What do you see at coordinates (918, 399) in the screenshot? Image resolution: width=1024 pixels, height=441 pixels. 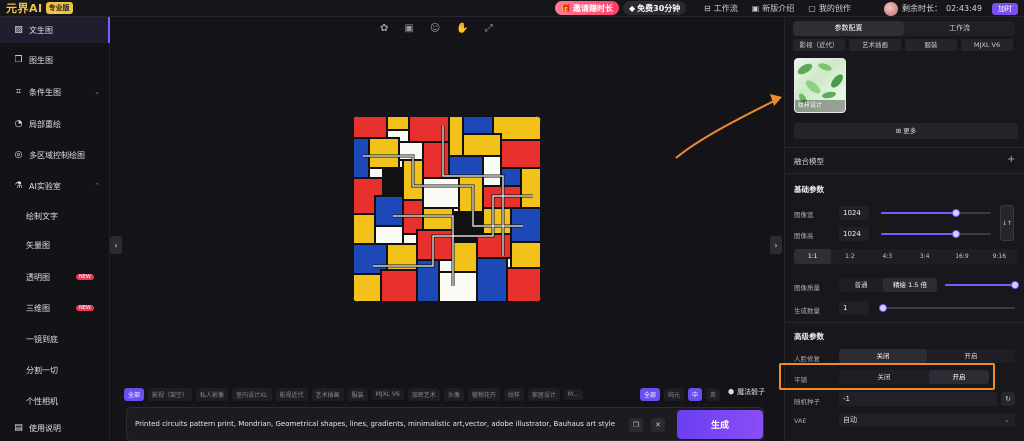 I see `seed-input: -1` at bounding box center [918, 399].